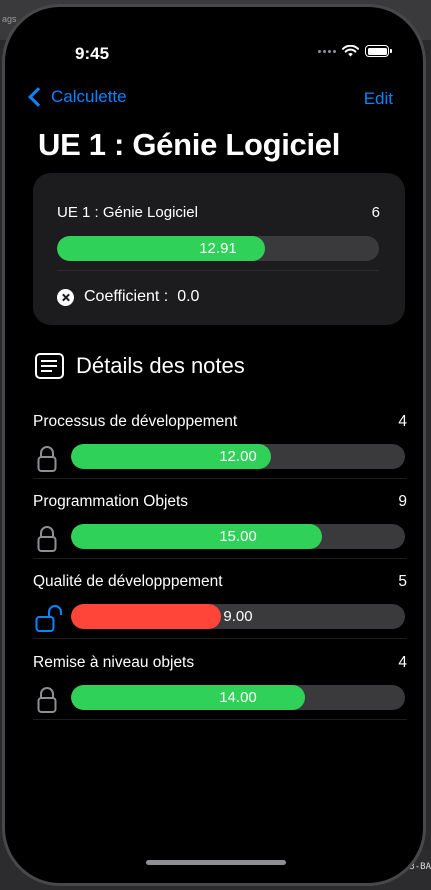 This screenshot has width=431, height=890. I want to click on back-button: Calculette, so click(77, 97).